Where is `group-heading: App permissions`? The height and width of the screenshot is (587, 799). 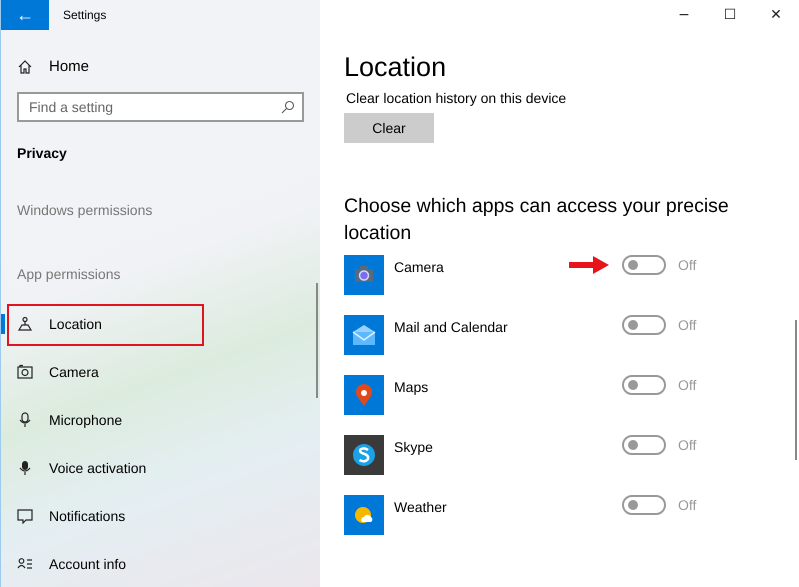 group-heading: App permissions is located at coordinates (68, 274).